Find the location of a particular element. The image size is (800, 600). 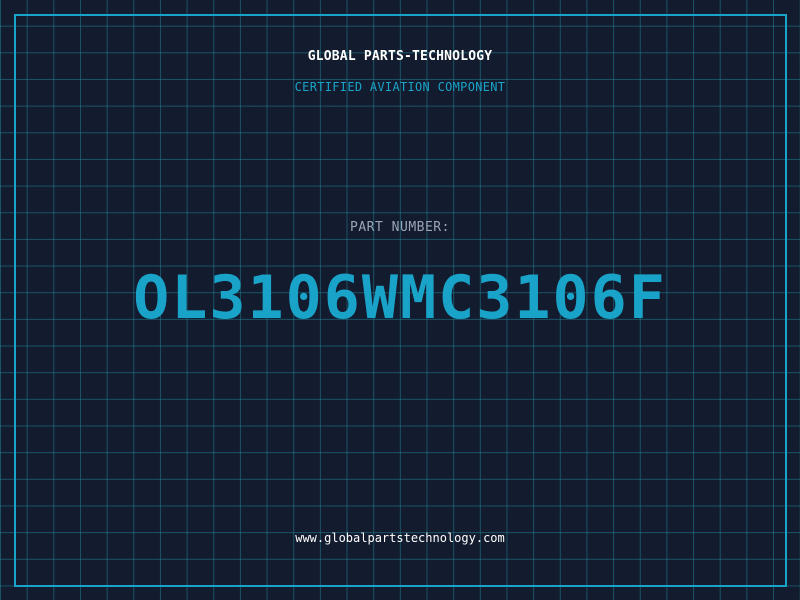

part-number-value: OL3106WMC3106F is located at coordinates (400, 298).